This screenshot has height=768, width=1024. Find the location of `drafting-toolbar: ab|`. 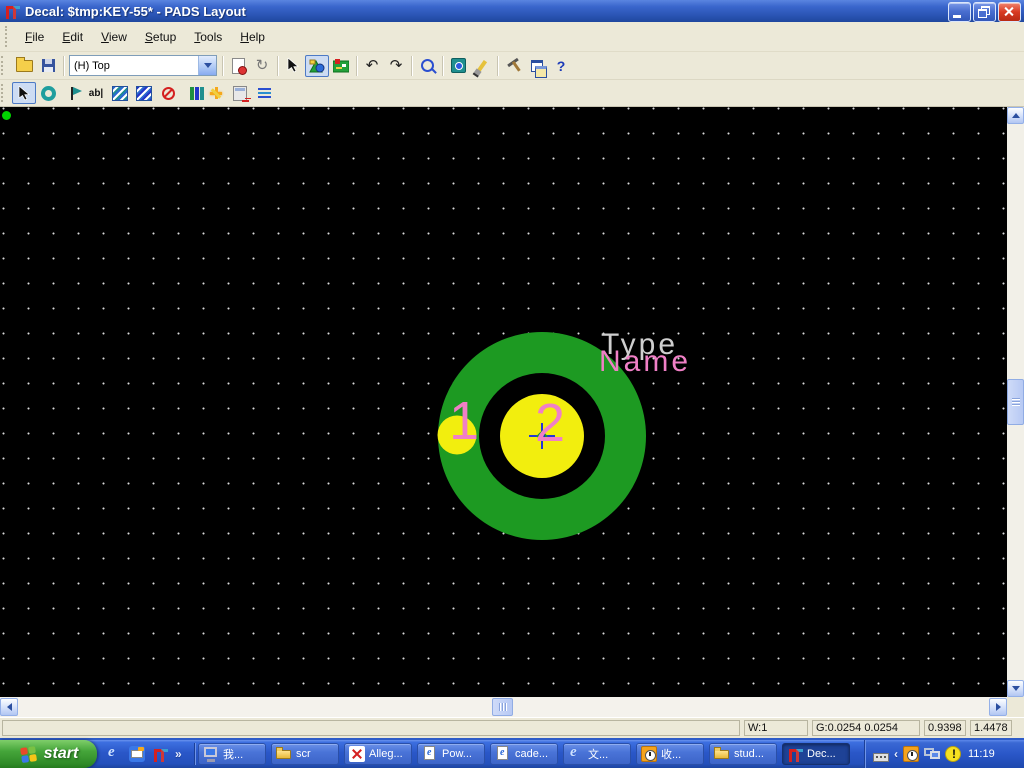

drafting-toolbar: ab| is located at coordinates (512, 93).